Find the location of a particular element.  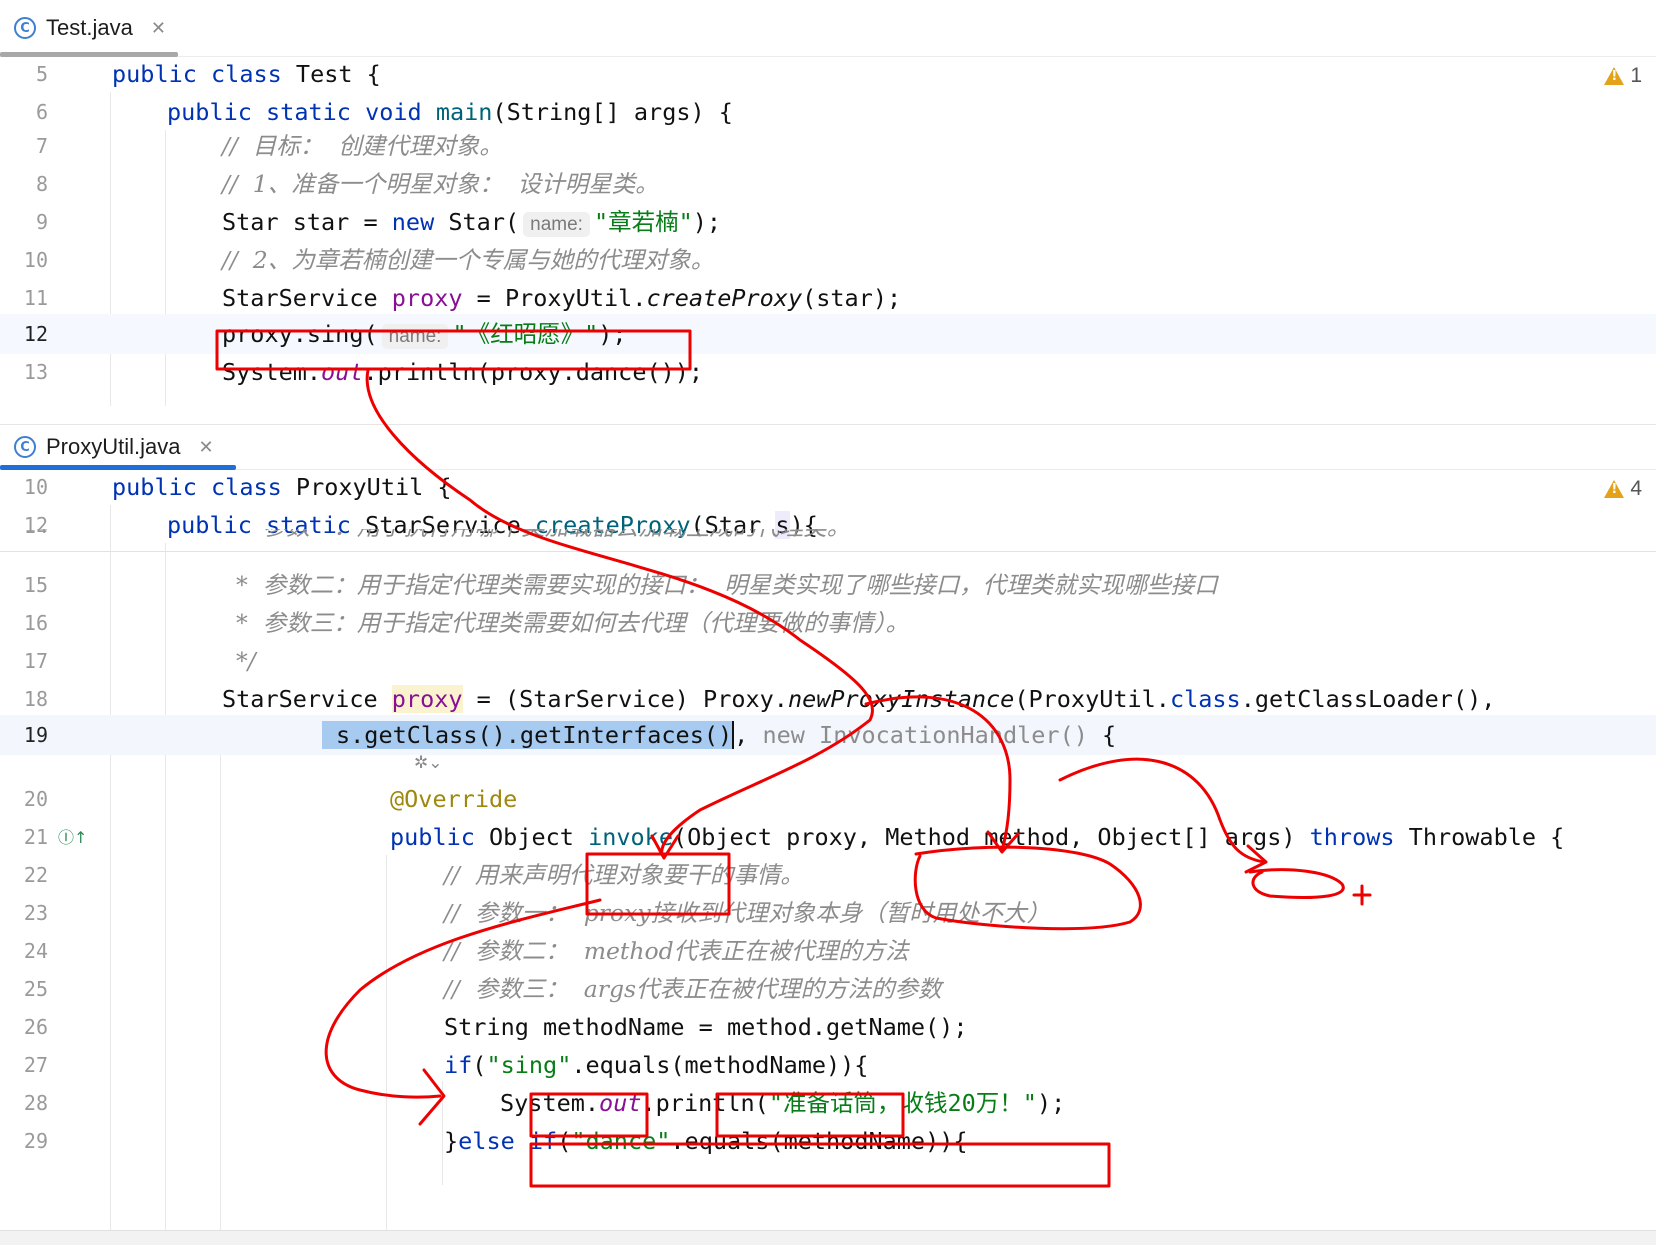

code-text: if("sing".equals(methodName)){ is located at coordinates (656, 1065).